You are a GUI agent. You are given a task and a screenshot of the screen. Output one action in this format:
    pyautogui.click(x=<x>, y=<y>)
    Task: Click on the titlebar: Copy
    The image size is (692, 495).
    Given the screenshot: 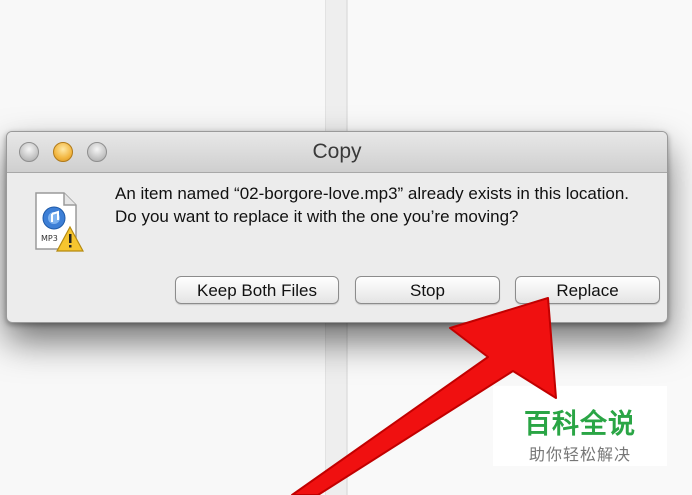 What is the action you would take?
    pyautogui.click(x=337, y=152)
    